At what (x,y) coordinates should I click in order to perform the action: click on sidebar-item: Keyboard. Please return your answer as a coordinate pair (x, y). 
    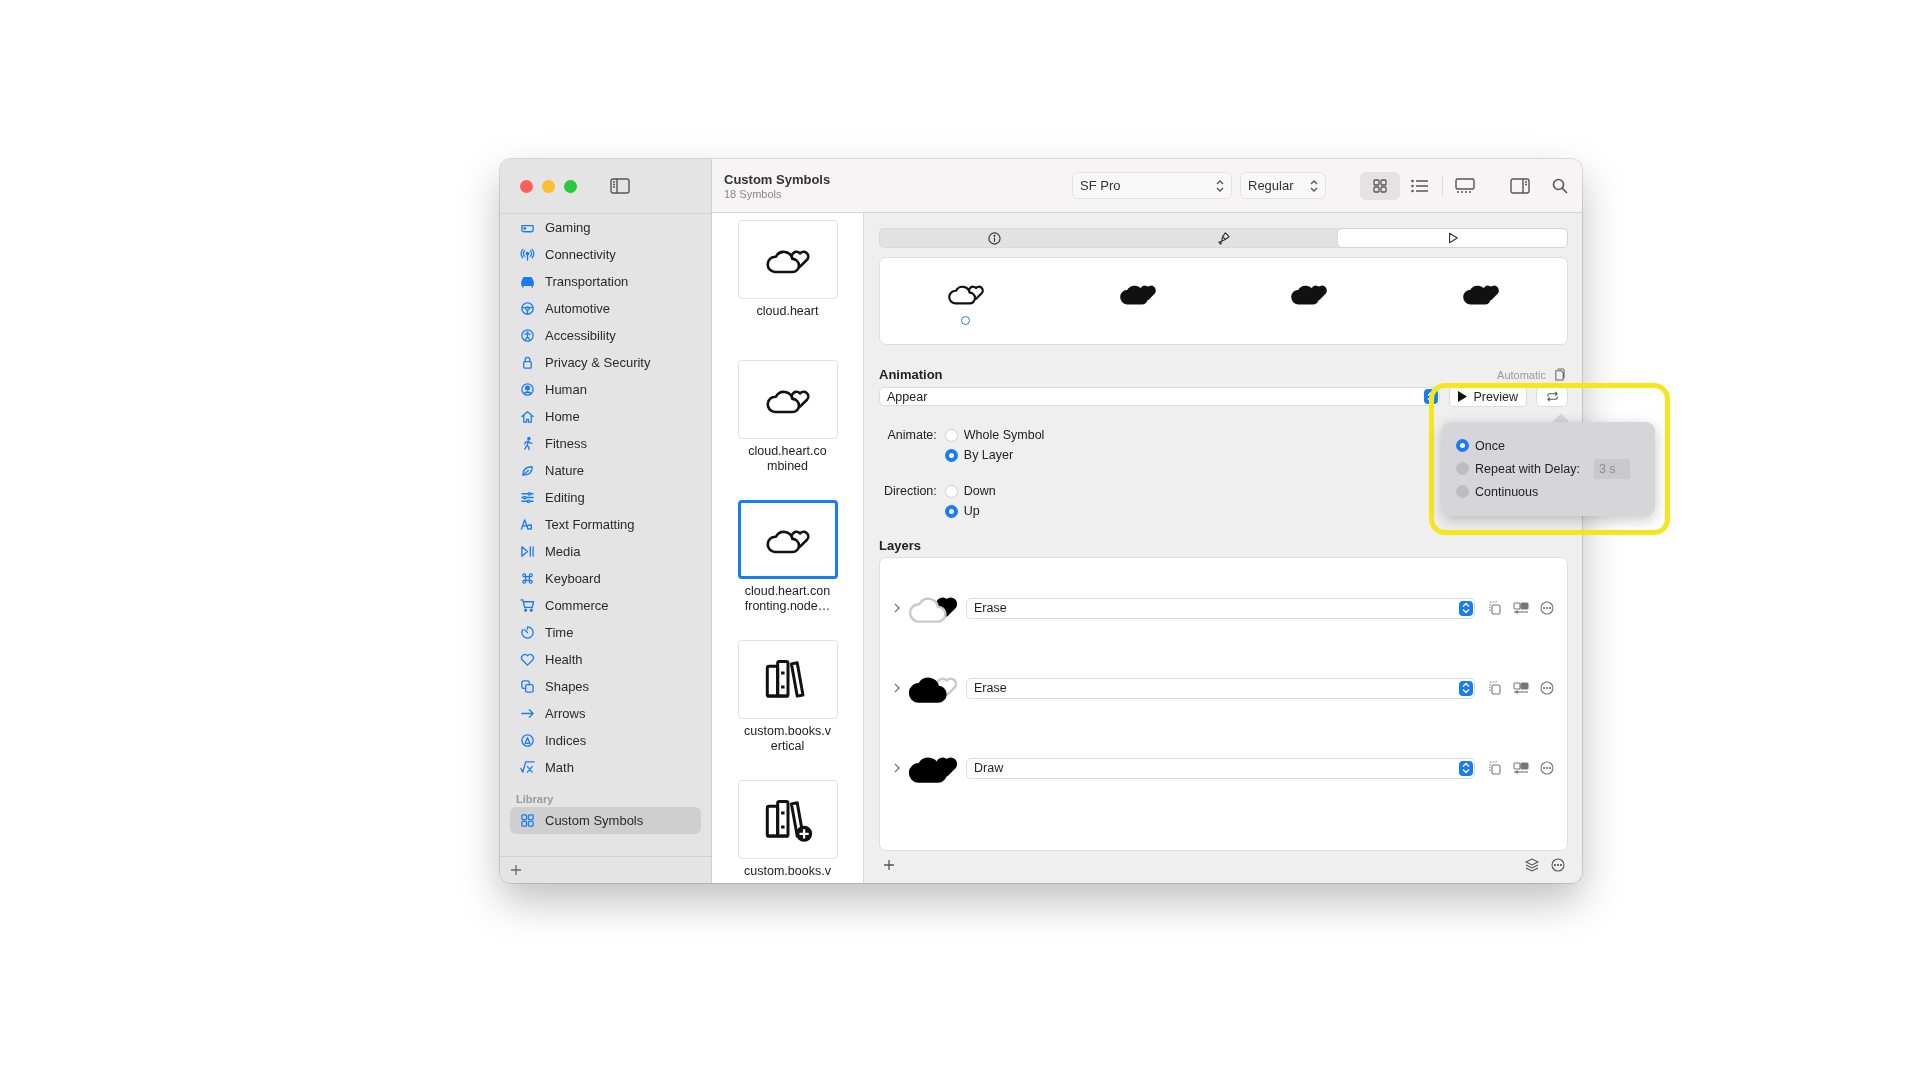
    Looking at the image, I should click on (605, 578).